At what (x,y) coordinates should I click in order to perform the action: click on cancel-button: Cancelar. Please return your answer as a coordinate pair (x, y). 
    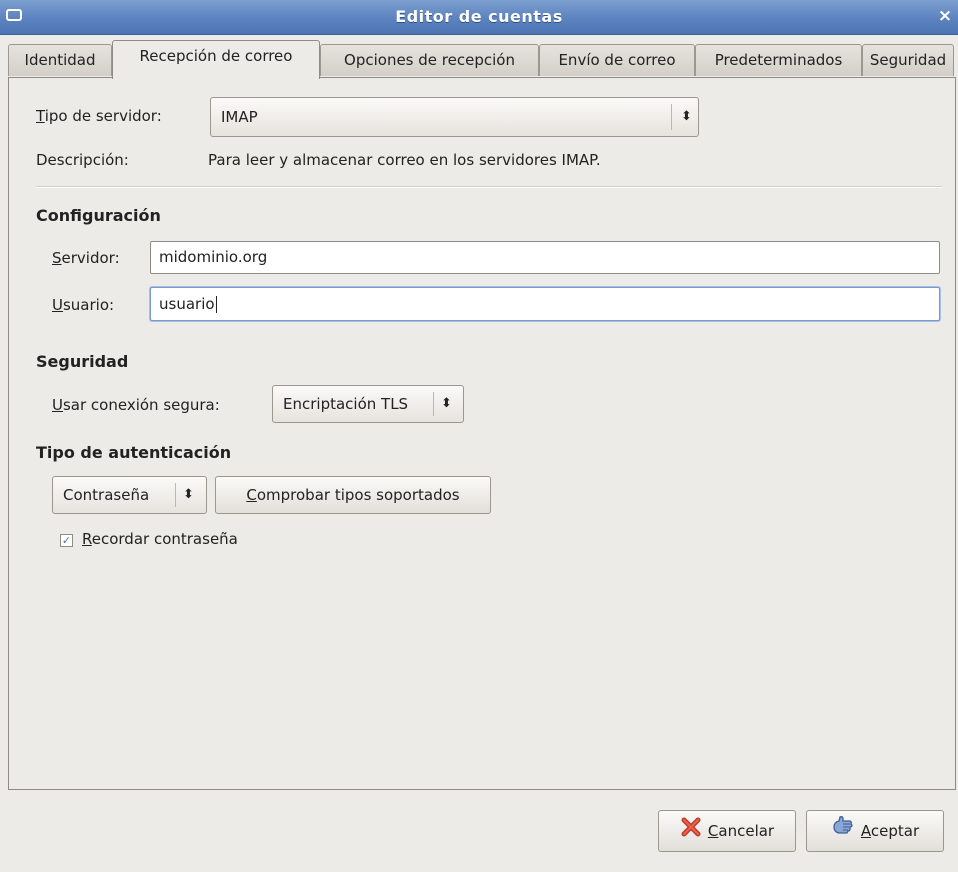
    Looking at the image, I should click on (727, 831).